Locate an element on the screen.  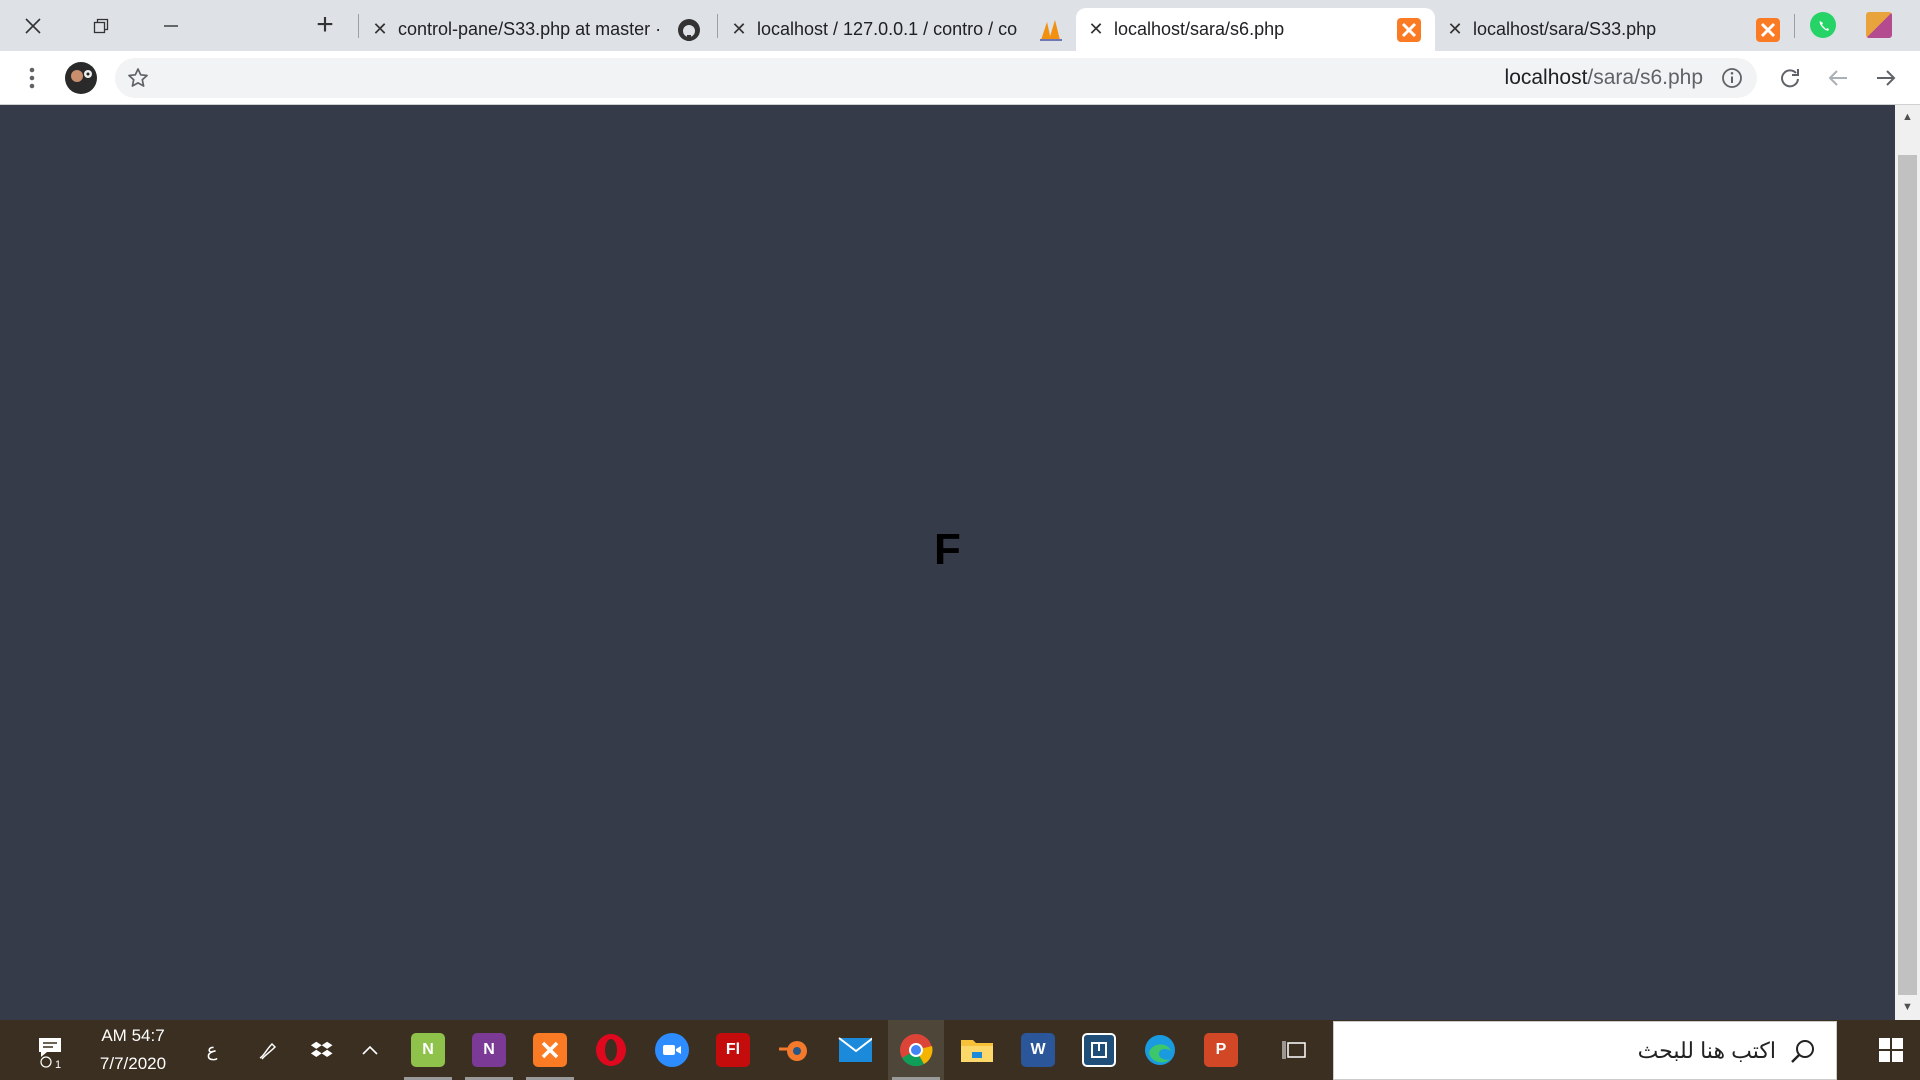
chrome-icon is located at coordinates (916, 1050).